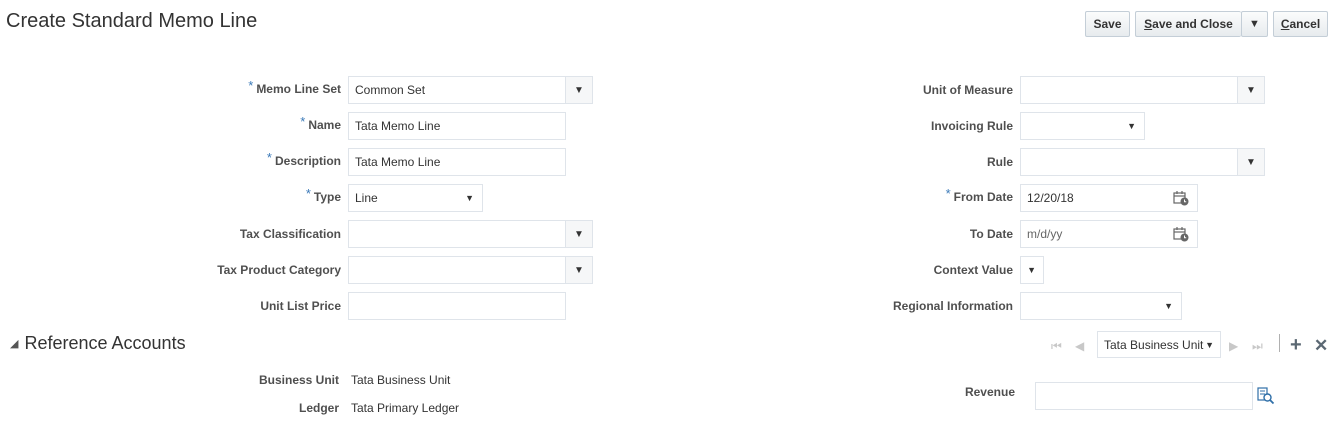 The image size is (1340, 430). Describe the element at coordinates (1142, 162) in the screenshot. I see `rule-select: ▼` at that location.